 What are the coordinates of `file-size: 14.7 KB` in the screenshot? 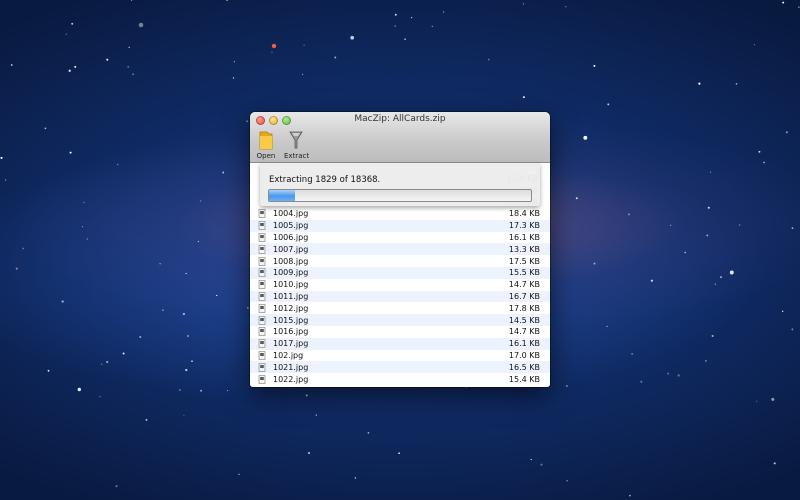 It's located at (524, 285).